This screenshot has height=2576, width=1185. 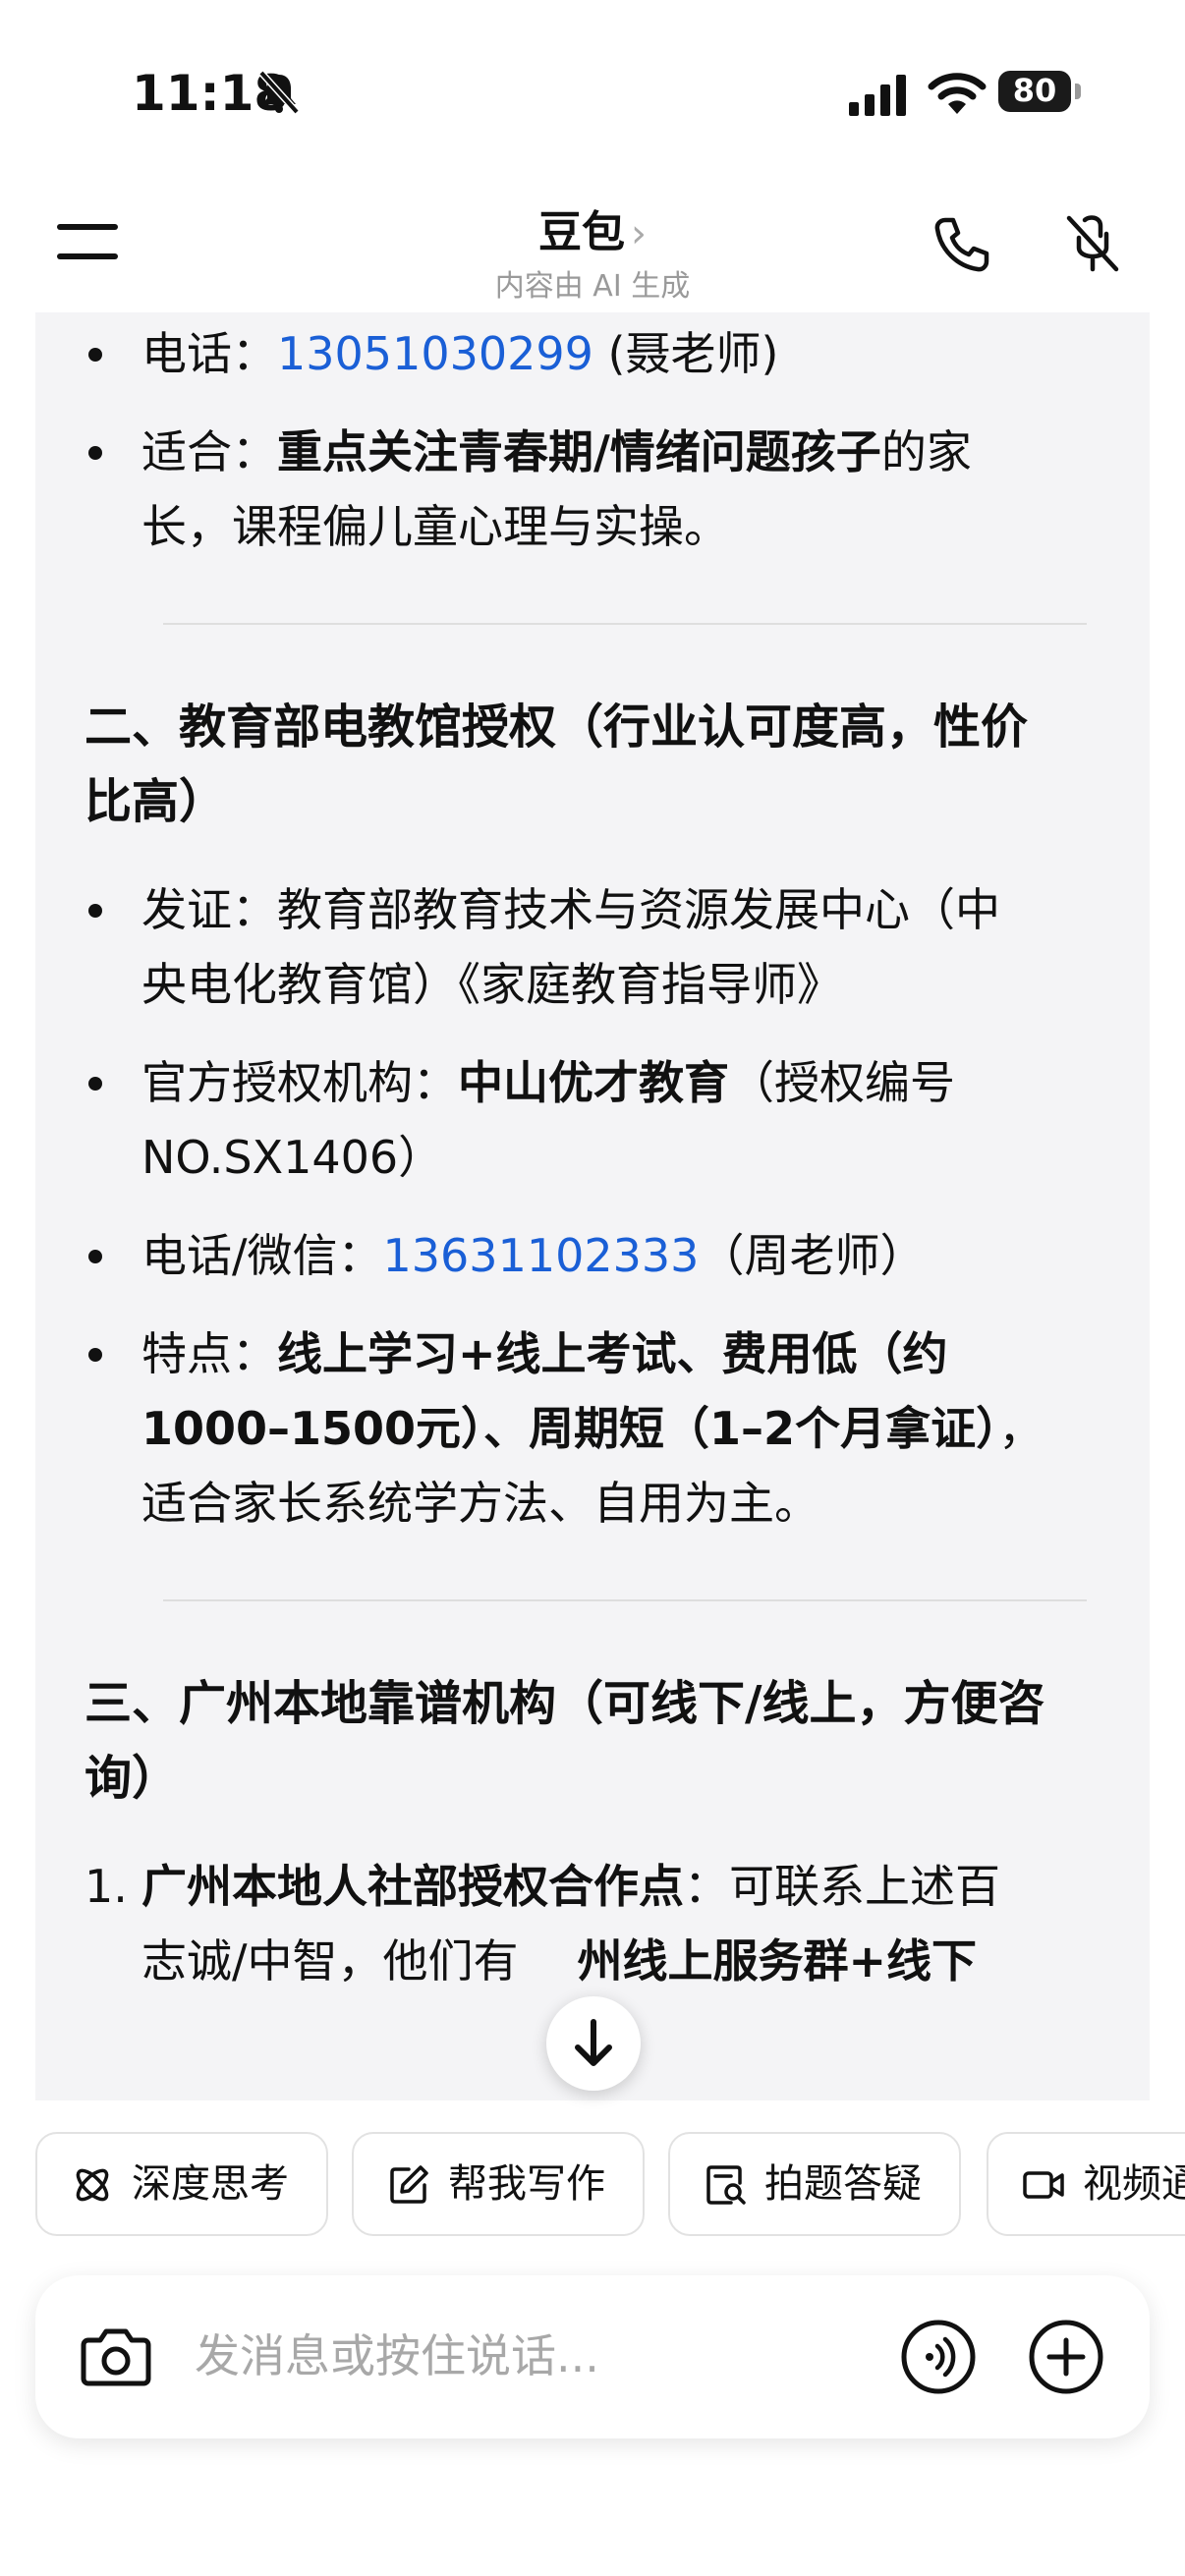 I want to click on list-item: 电话/微信：13631102333（周老师）, so click(x=606, y=1255).